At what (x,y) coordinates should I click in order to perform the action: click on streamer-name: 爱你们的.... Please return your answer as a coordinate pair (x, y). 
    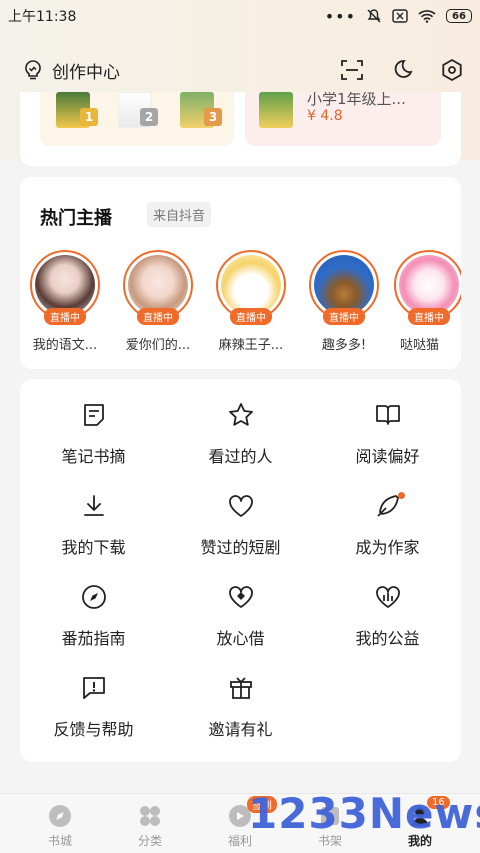
    Looking at the image, I should click on (158, 345).